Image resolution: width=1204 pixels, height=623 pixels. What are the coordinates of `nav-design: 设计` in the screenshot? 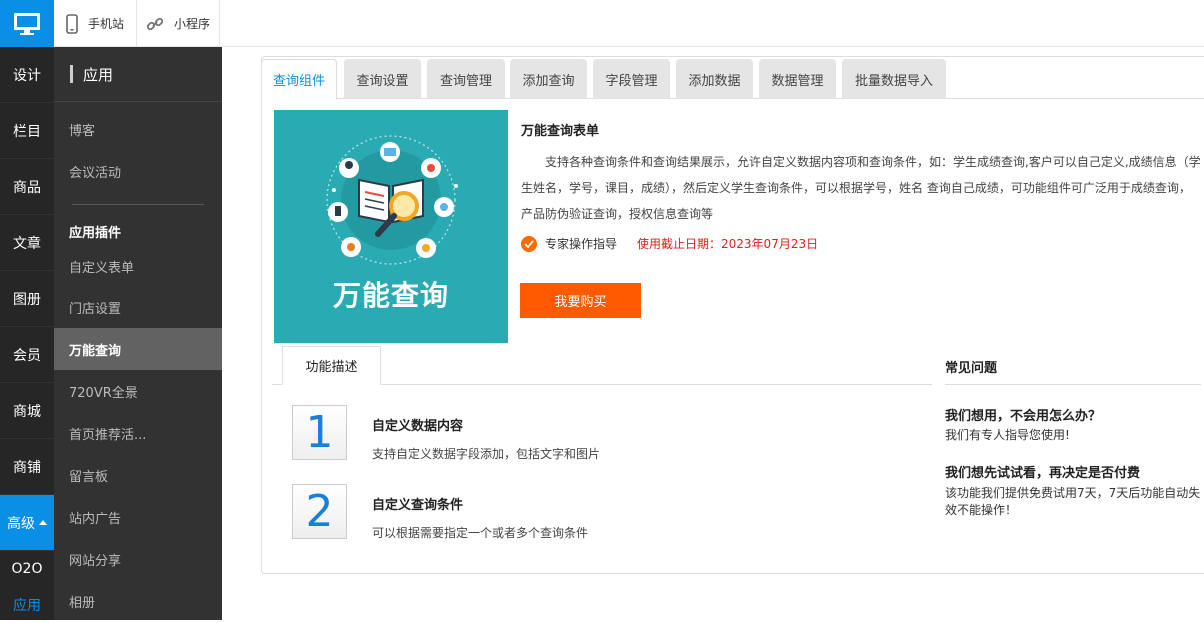 It's located at (27, 75).